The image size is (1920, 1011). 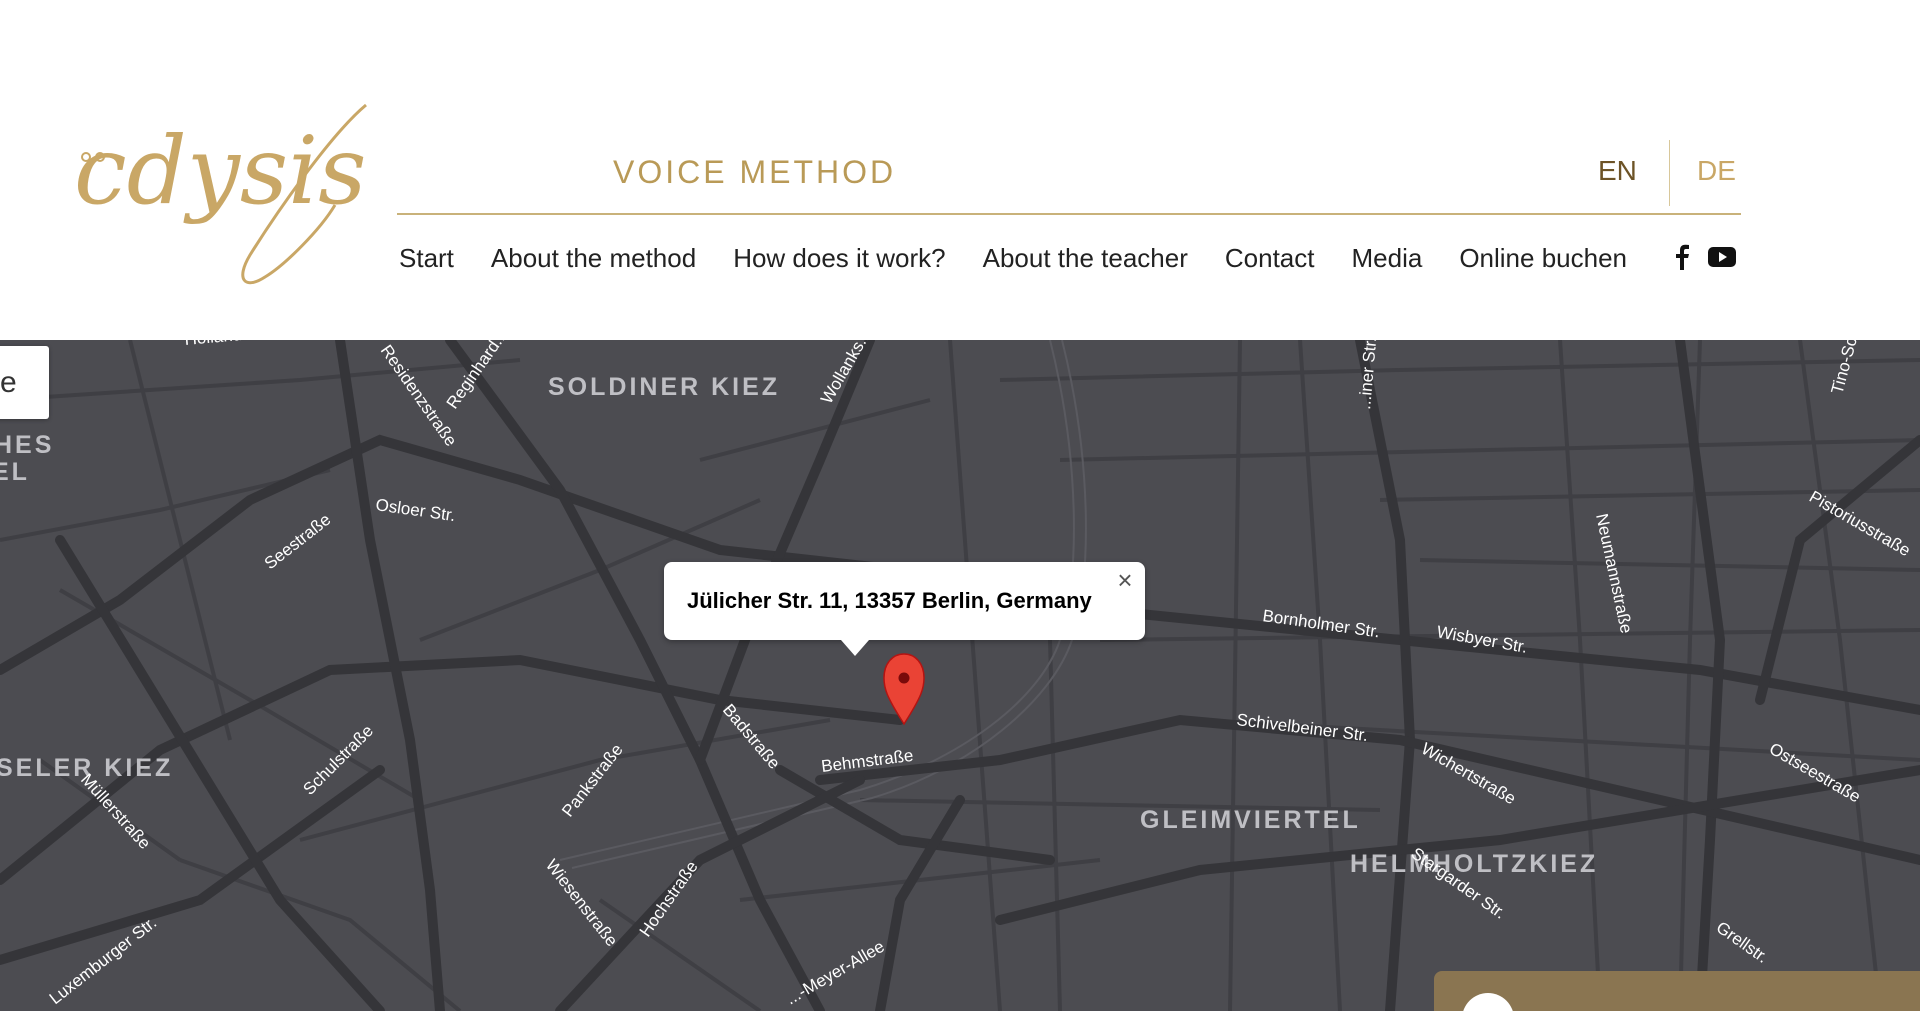 What do you see at coordinates (1250, 820) in the screenshot?
I see `district-label: GLEIMVIERTEL` at bounding box center [1250, 820].